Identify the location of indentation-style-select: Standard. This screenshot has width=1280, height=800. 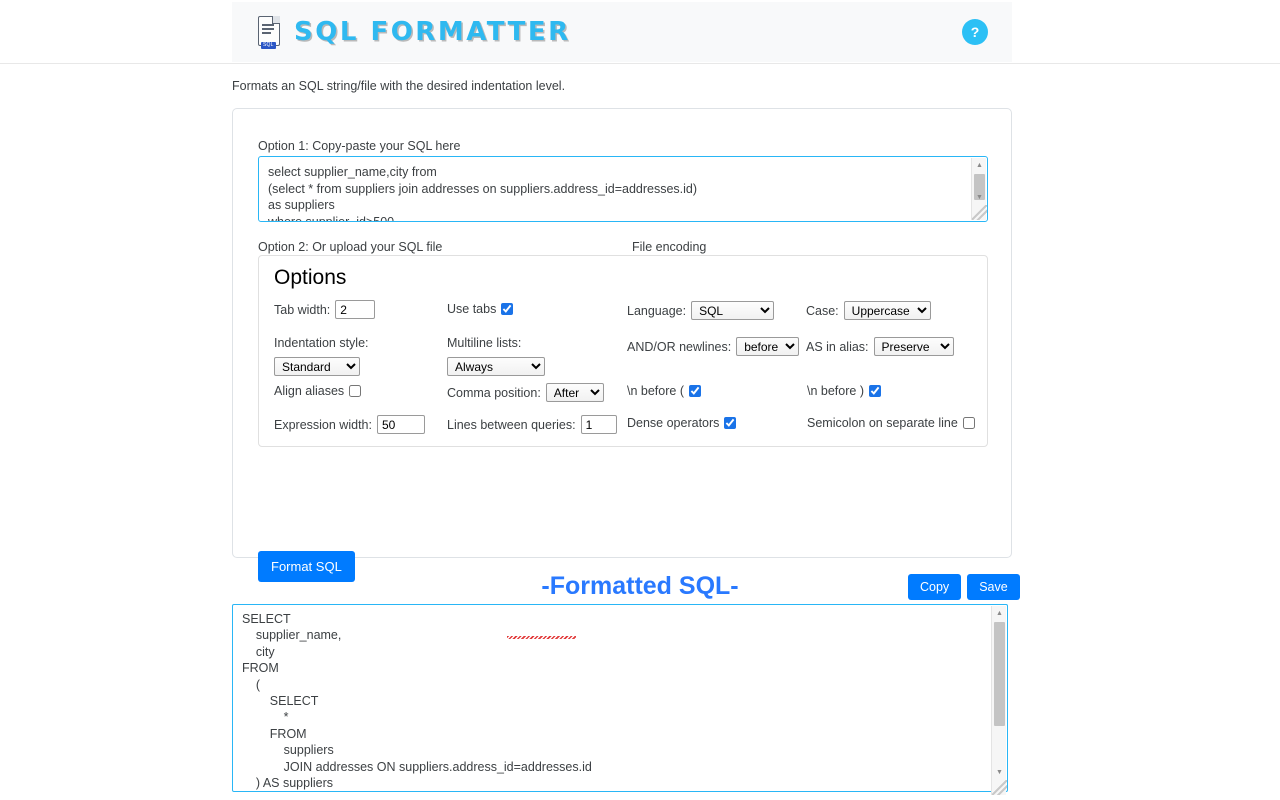
(317, 366).